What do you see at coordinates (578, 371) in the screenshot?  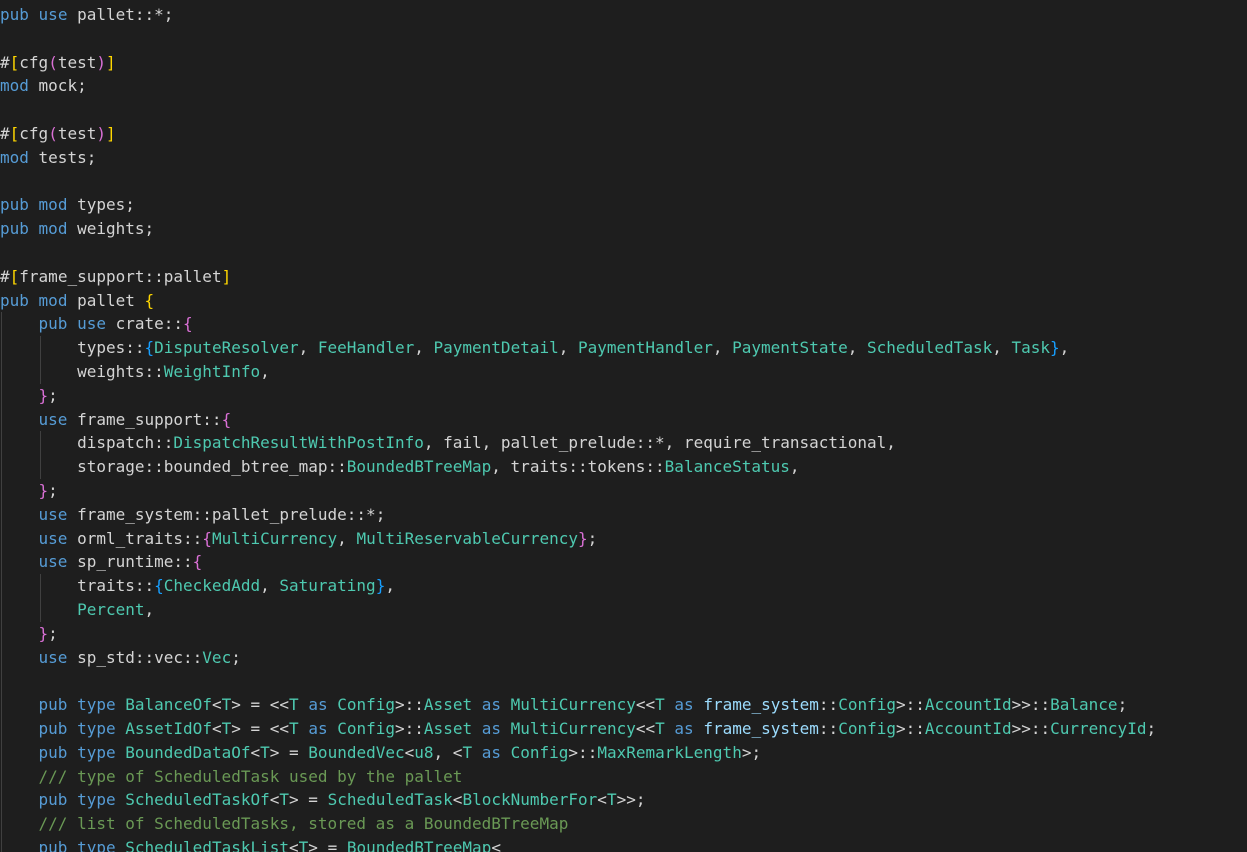 I see `code-line: weights::WeightInfo,` at bounding box center [578, 371].